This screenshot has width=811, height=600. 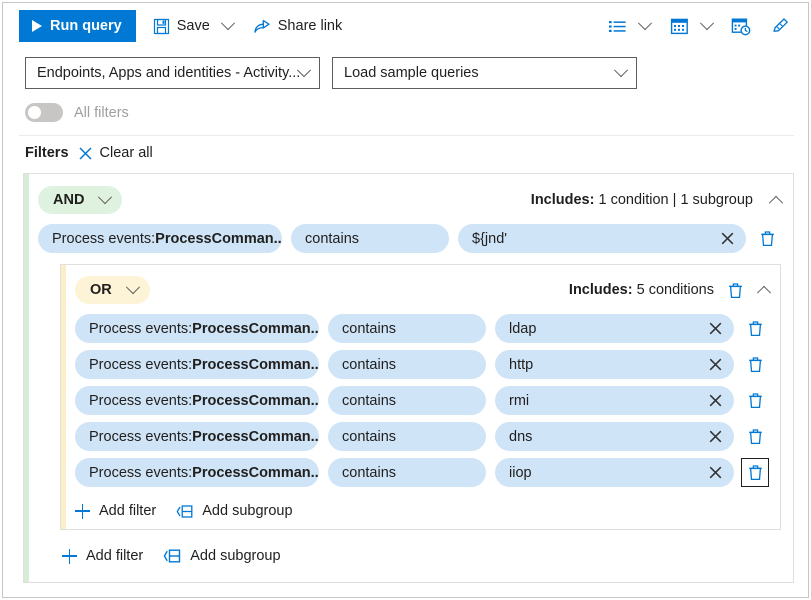 What do you see at coordinates (86, 26) in the screenshot?
I see `run-query-label: Run query` at bounding box center [86, 26].